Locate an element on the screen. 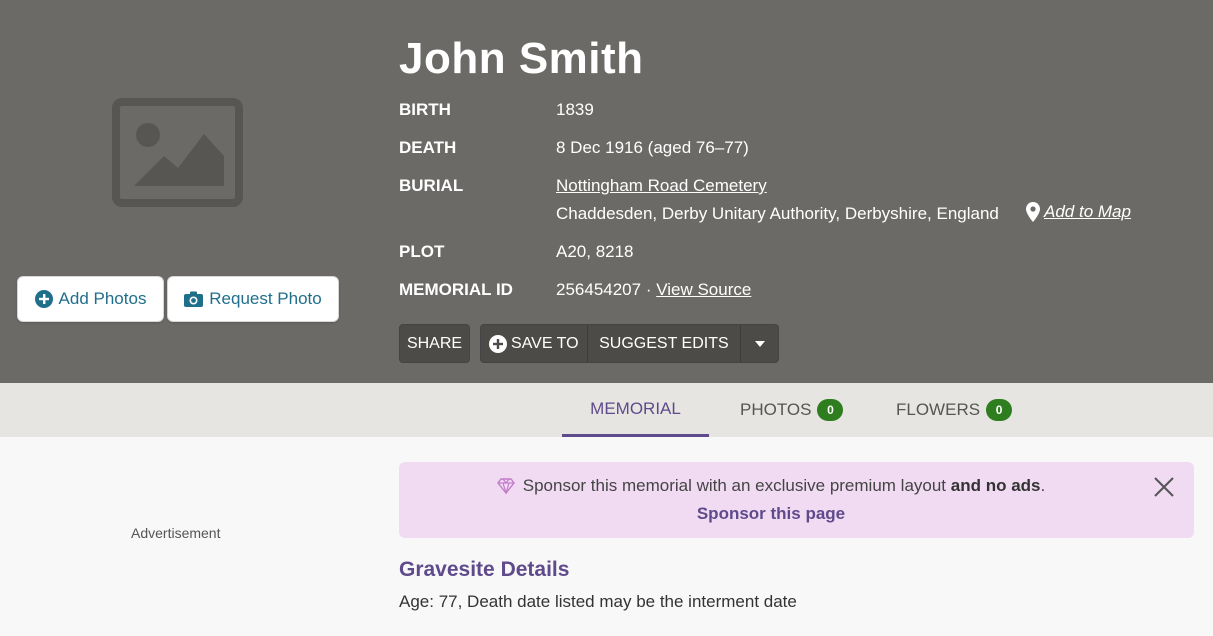 Image resolution: width=1213 pixels, height=636 pixels. tab-flowers: FLOWERS 0 is located at coordinates (954, 410).